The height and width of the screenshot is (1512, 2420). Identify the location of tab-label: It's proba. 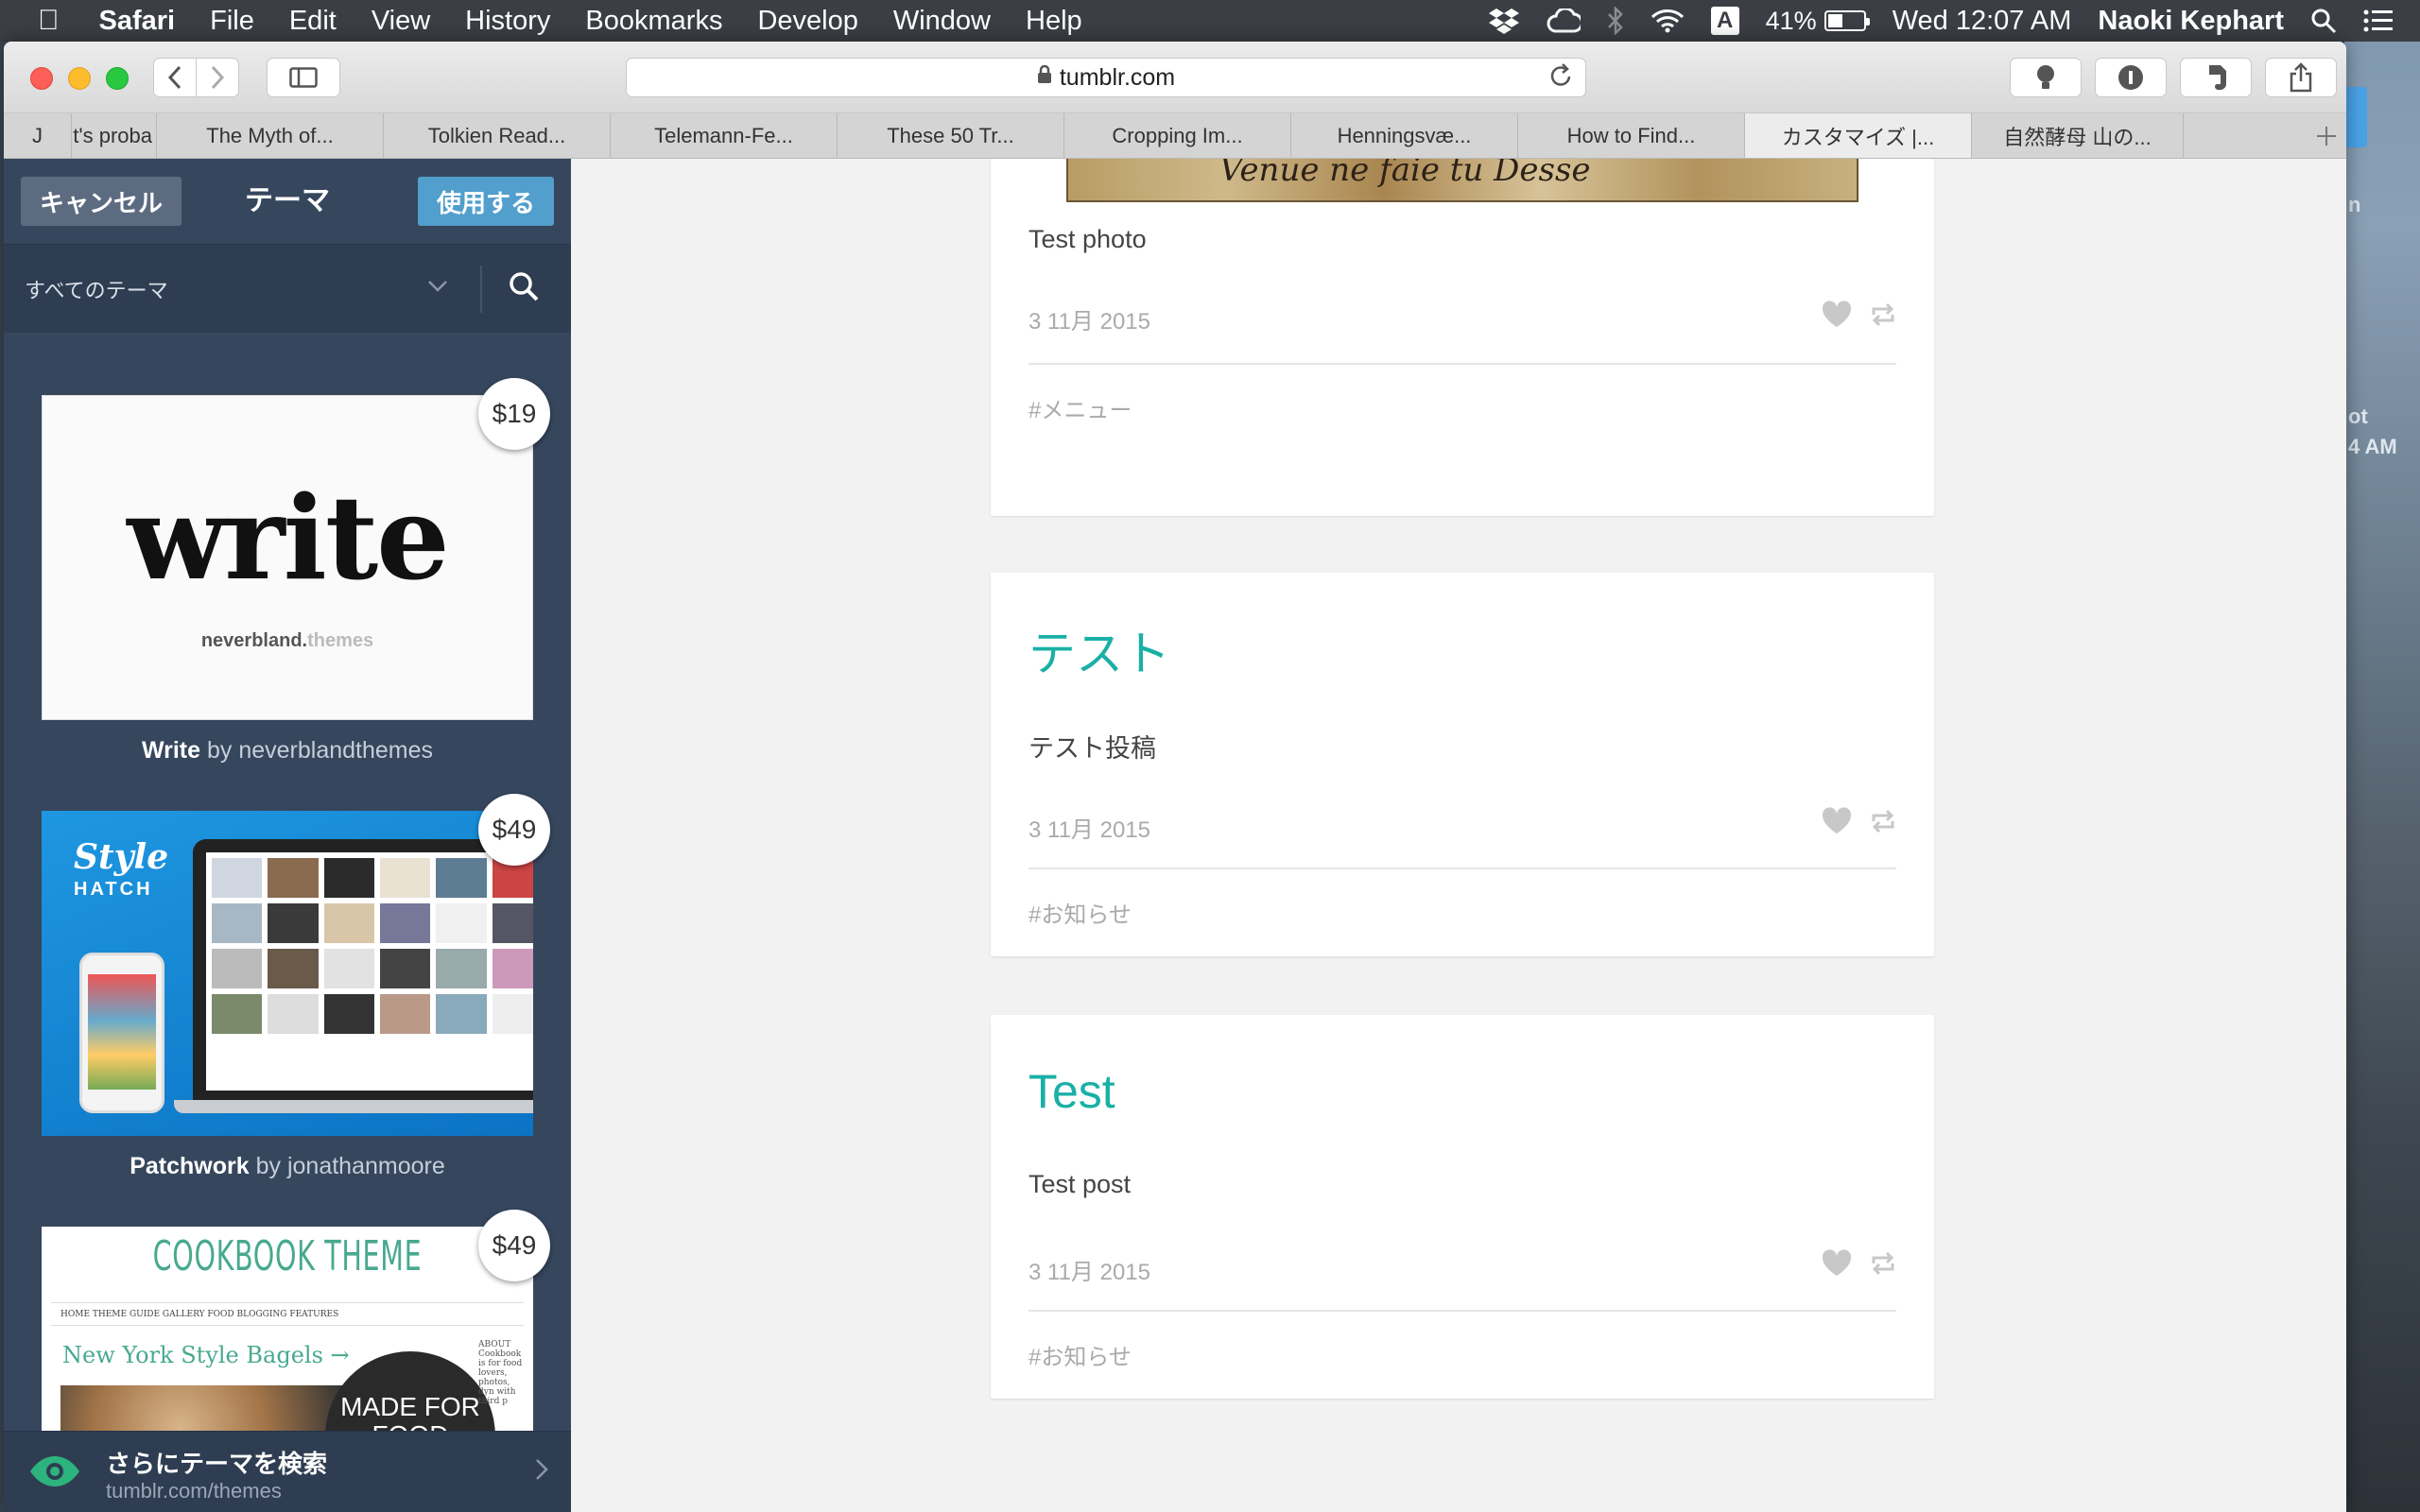
(112, 135).